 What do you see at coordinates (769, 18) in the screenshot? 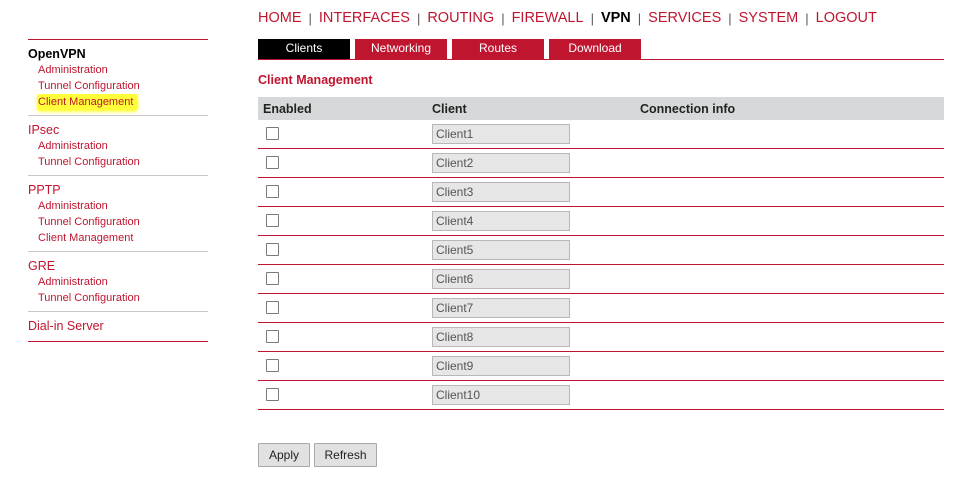
I see `nav-link-system: SYSTEM` at bounding box center [769, 18].